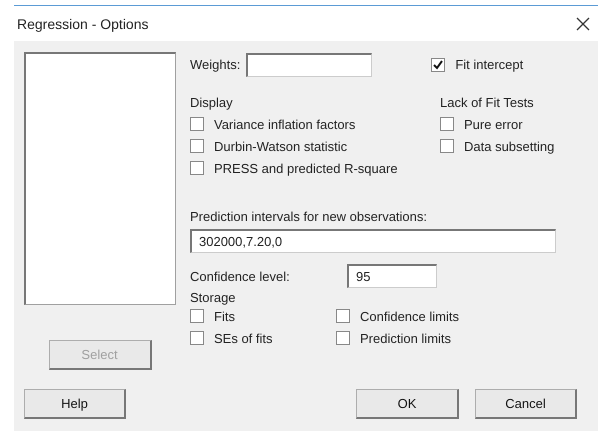  I want to click on checkbox-label: Fit intercept, so click(489, 64).